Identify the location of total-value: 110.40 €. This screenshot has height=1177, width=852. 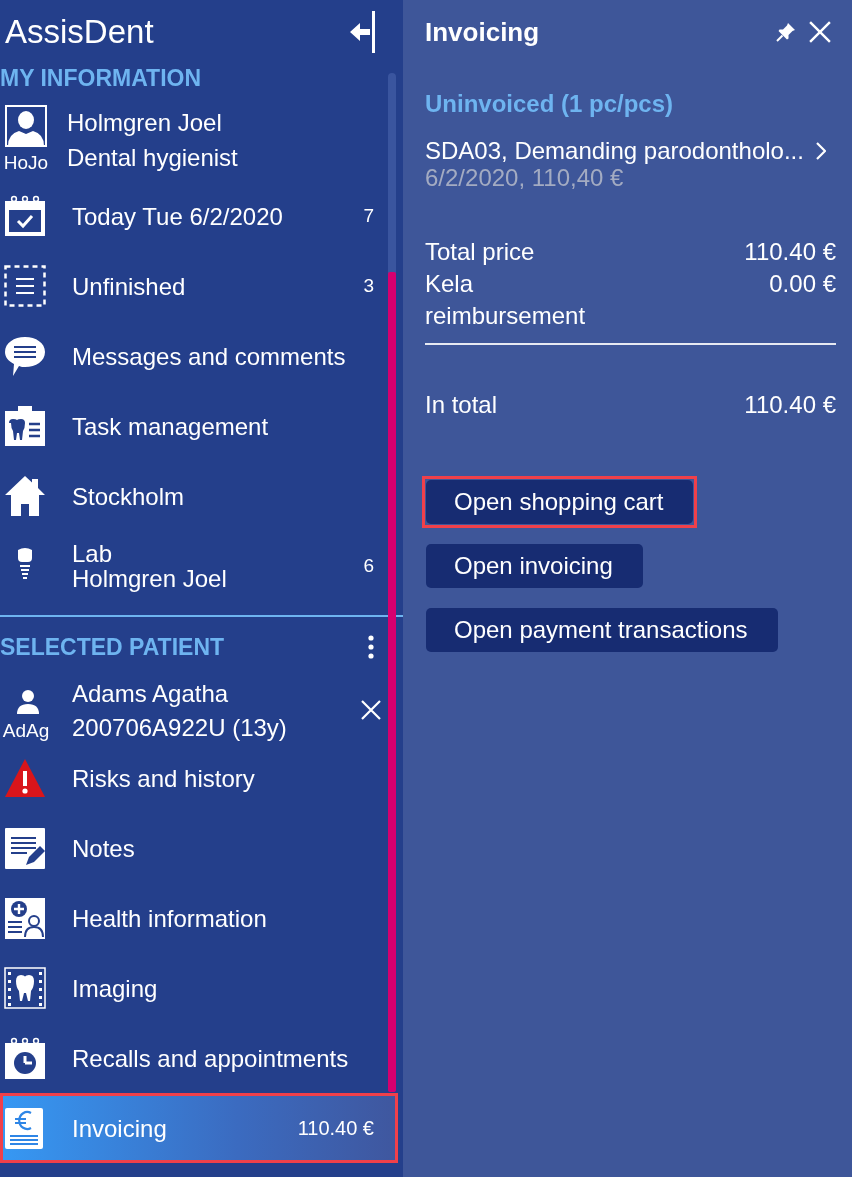
(790, 405).